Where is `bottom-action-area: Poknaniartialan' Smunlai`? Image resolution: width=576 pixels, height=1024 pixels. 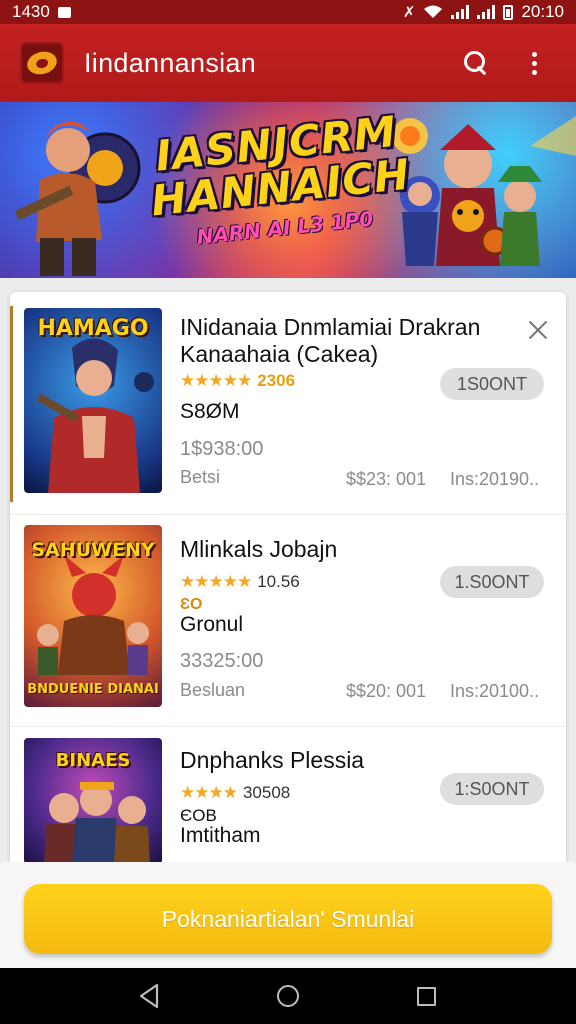
bottom-action-area: Poknaniartialan' Smunlai is located at coordinates (288, 915).